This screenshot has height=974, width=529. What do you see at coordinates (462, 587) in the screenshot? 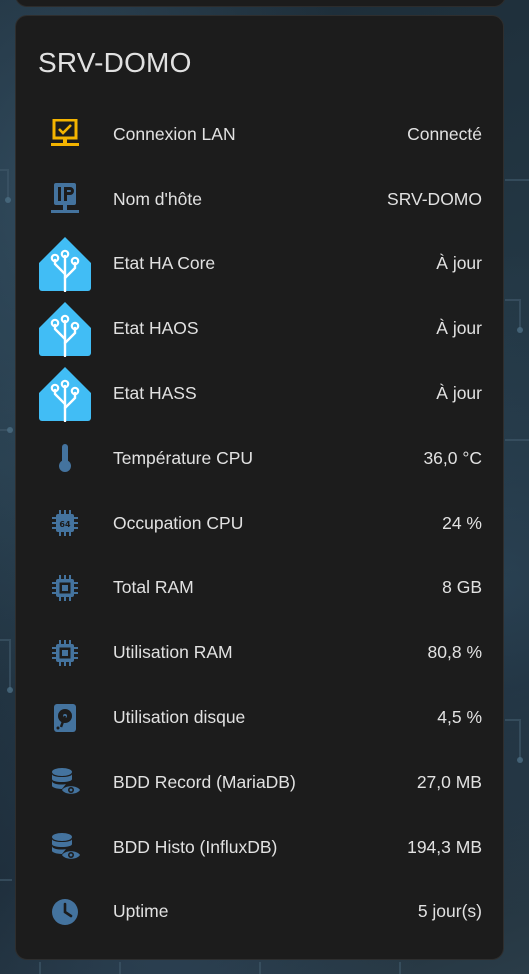
I see `entity-value: 8 GB` at bounding box center [462, 587].